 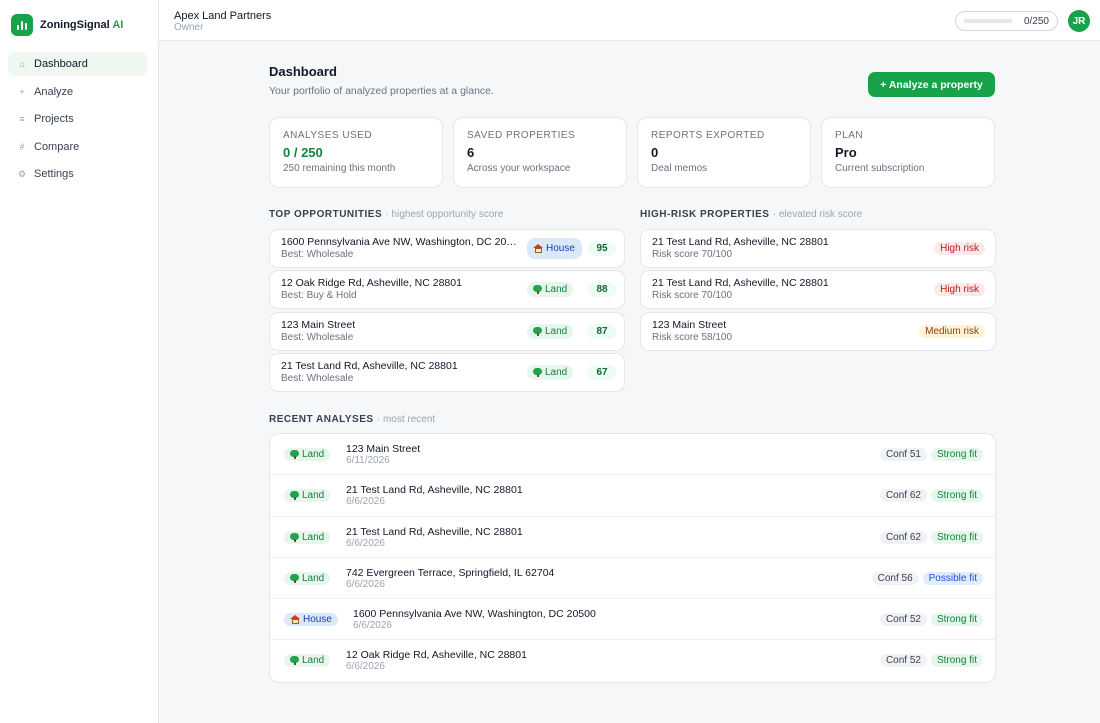 I want to click on opportunity-score: 95, so click(x=602, y=248).